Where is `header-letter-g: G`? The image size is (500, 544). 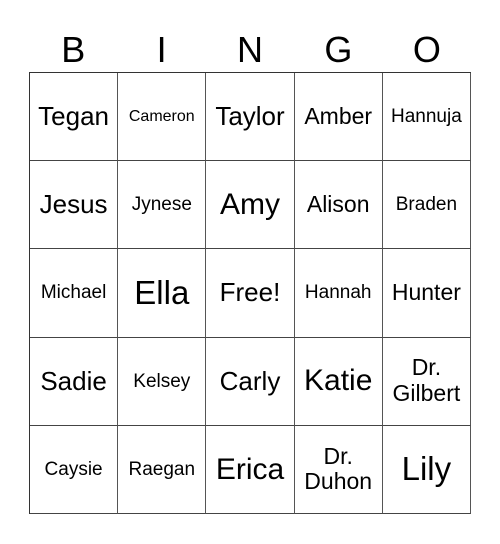 header-letter-g: G is located at coordinates (338, 49).